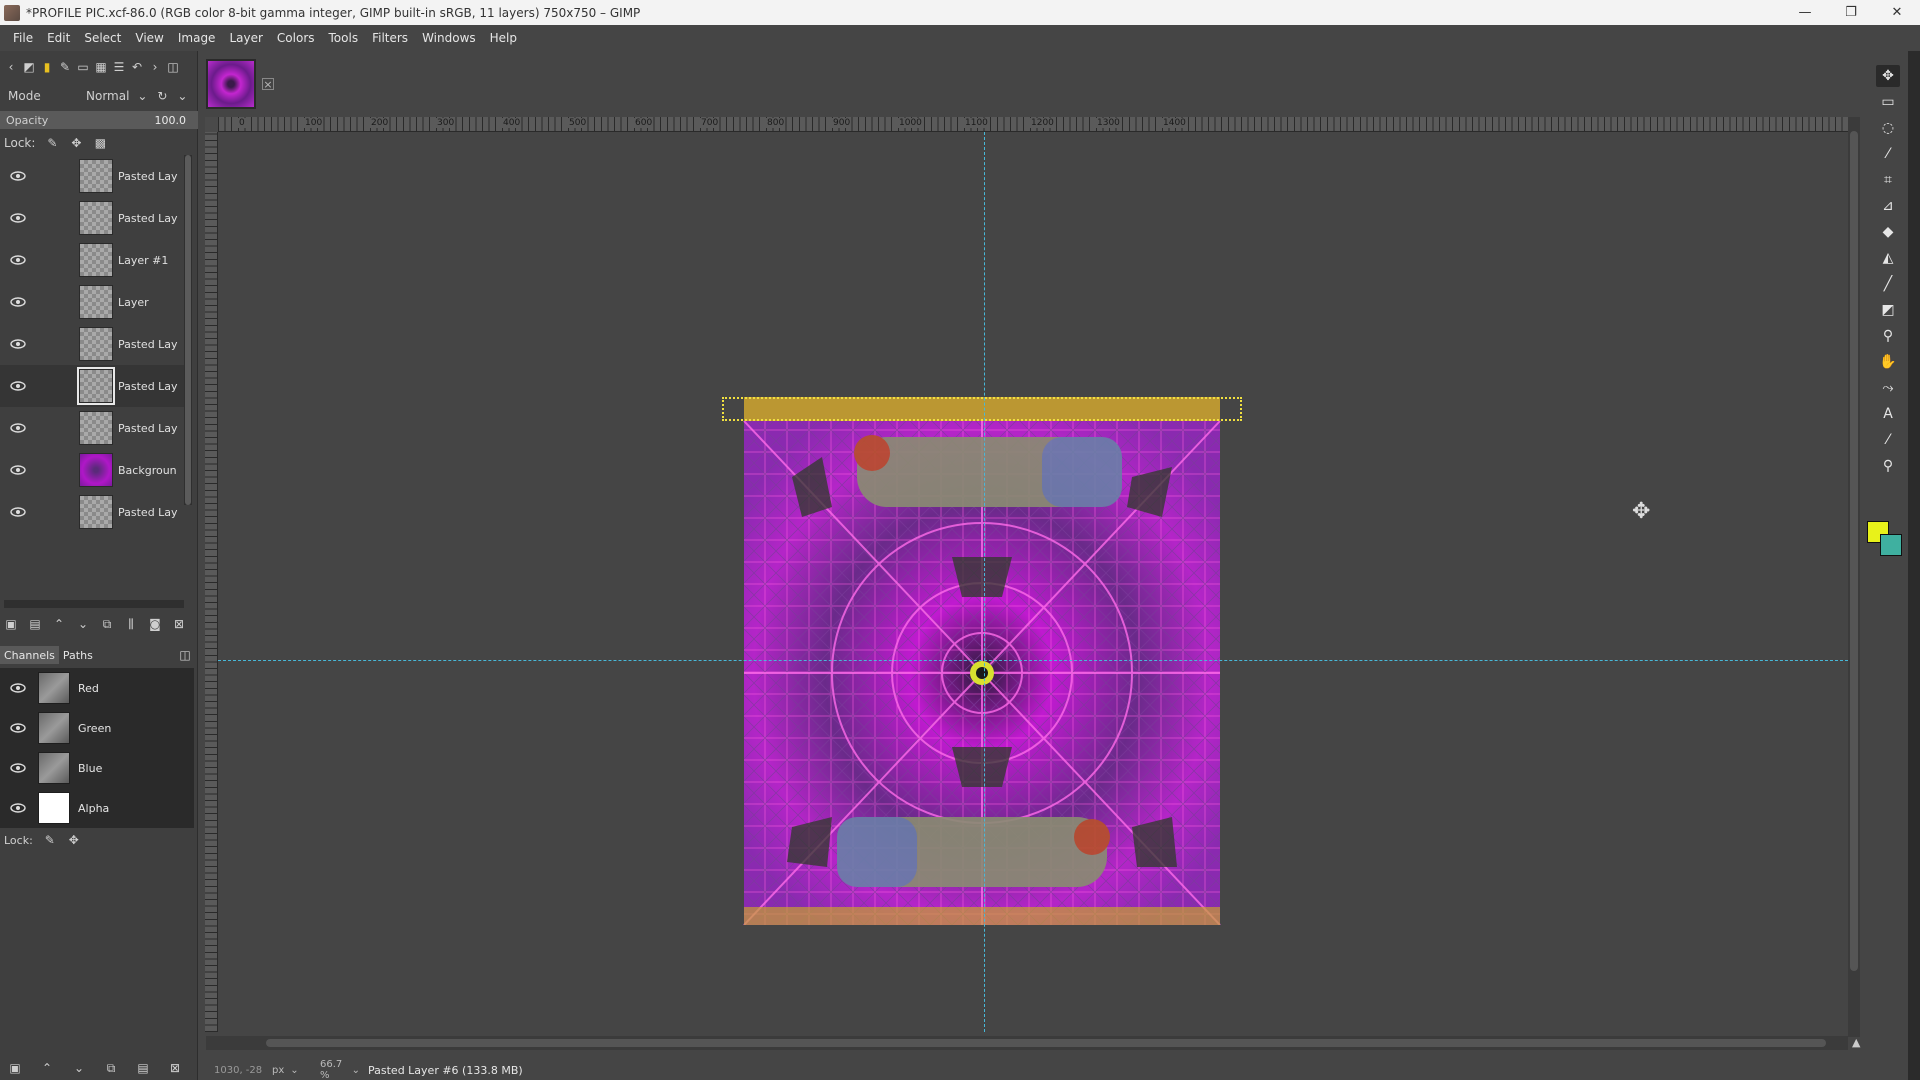  What do you see at coordinates (1888, 128) in the screenshot?
I see `lasso-tool-icon: ◌` at bounding box center [1888, 128].